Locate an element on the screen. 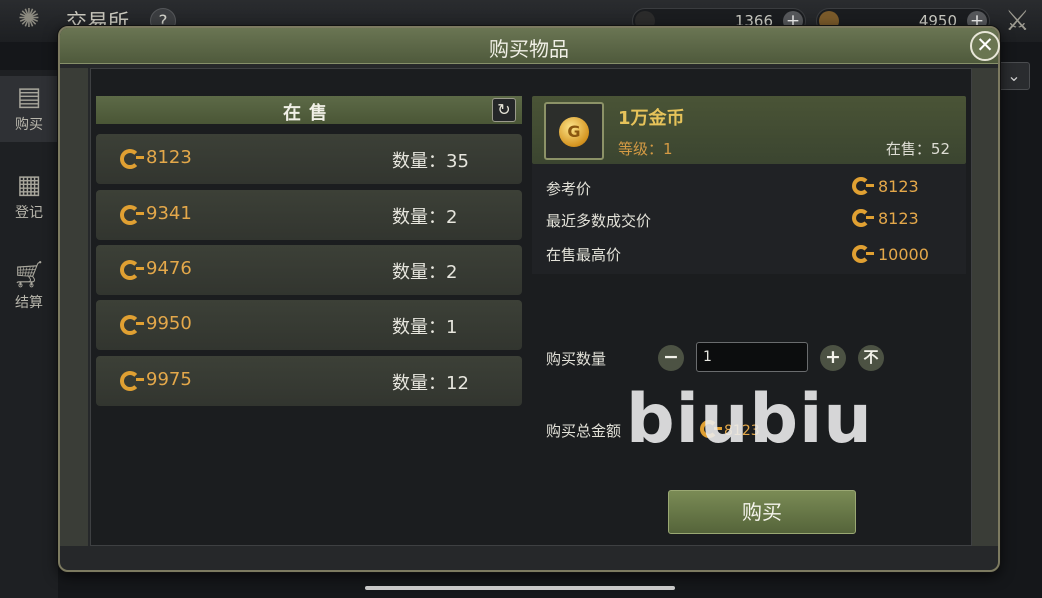 The image size is (1042, 598). reference-price-value: 8123 is located at coordinates (885, 186).